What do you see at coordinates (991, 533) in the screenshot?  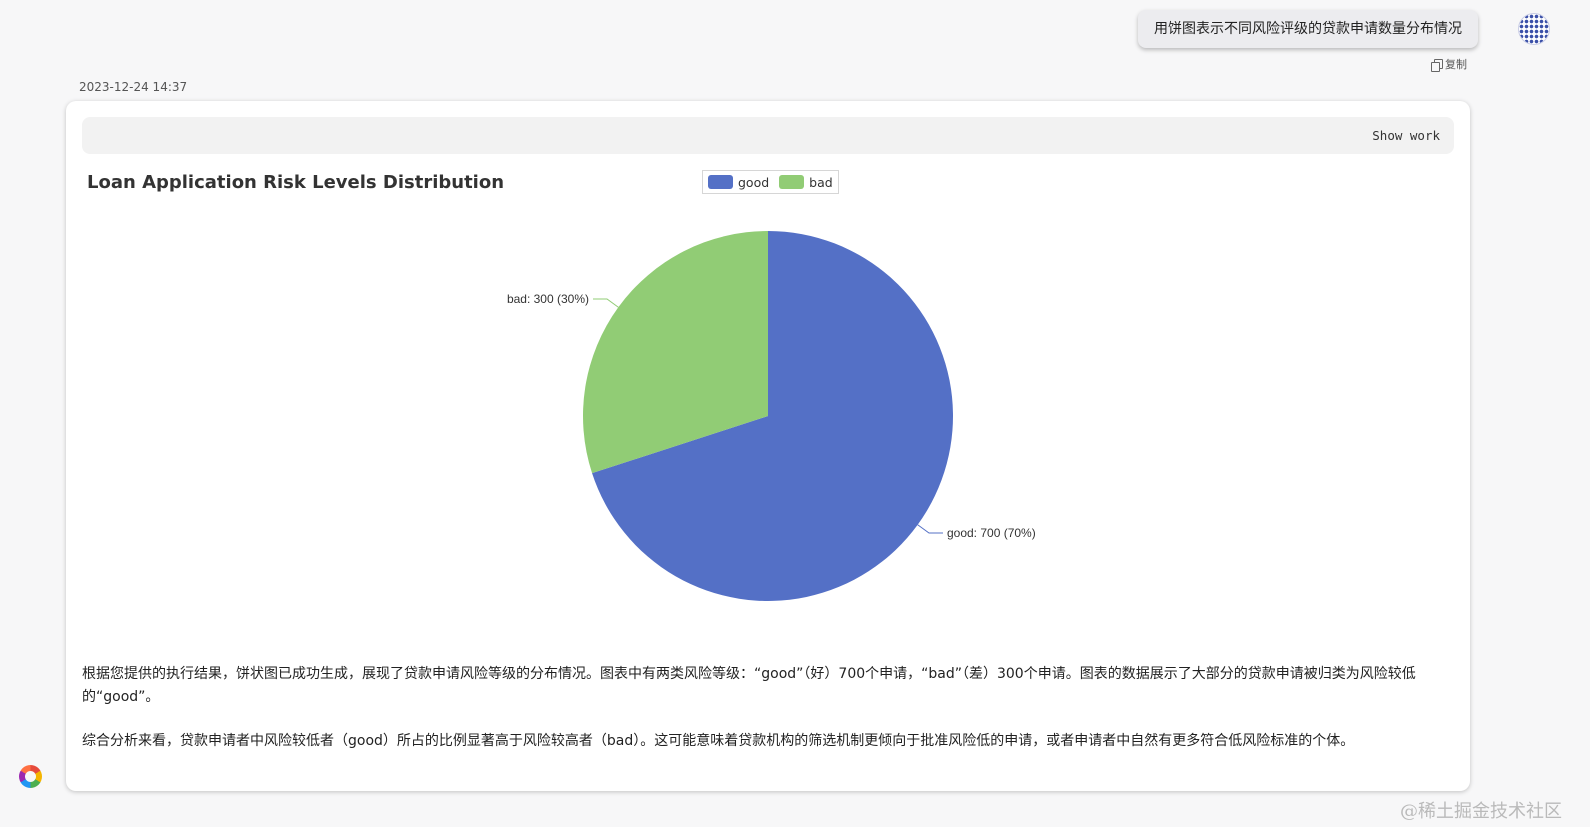 I see `pie-label-good: good: 700 (70%)` at bounding box center [991, 533].